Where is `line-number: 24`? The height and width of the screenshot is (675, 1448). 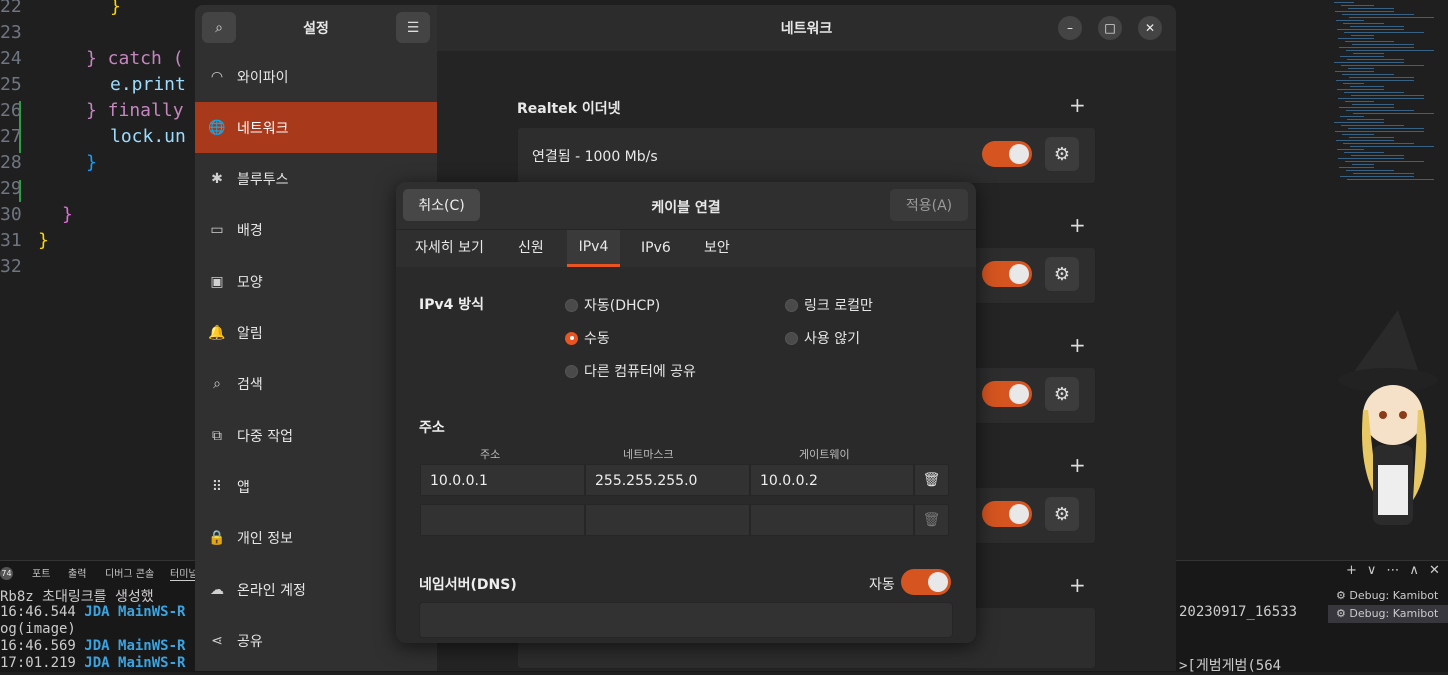 line-number: 24 is located at coordinates (11, 58).